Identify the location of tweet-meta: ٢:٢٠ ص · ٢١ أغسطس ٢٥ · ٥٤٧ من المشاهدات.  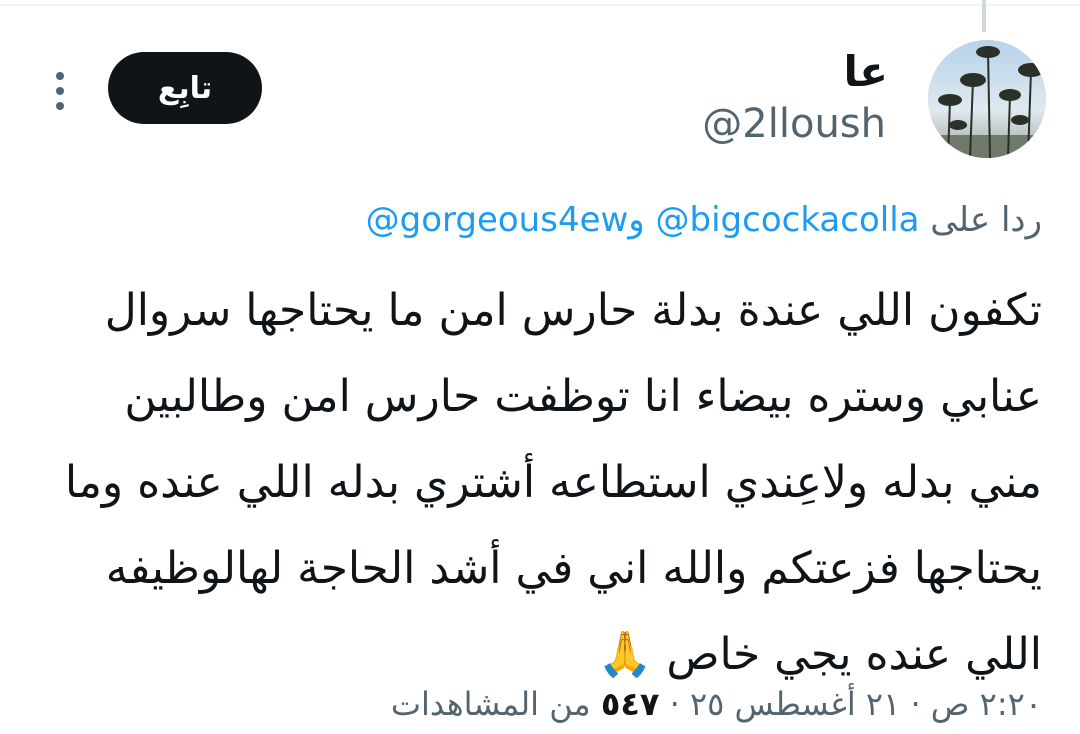
(716, 704).